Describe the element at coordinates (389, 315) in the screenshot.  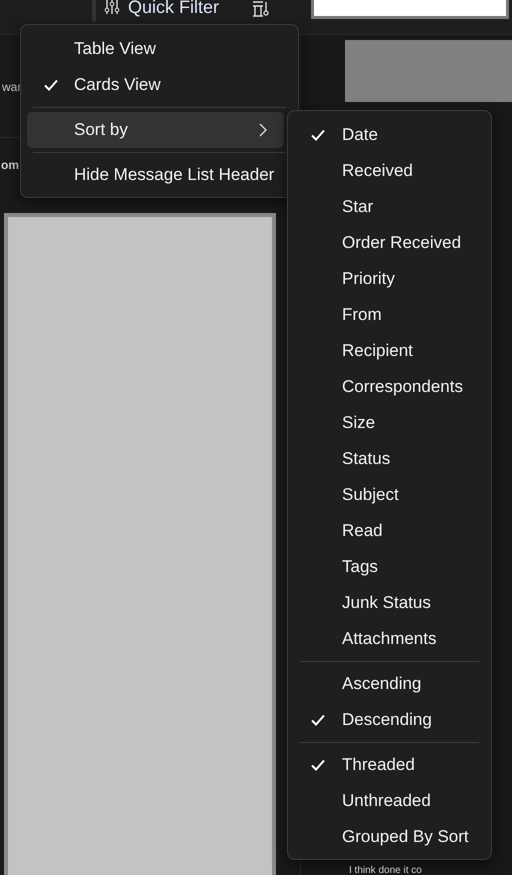
I see `menu-item: From` at that location.